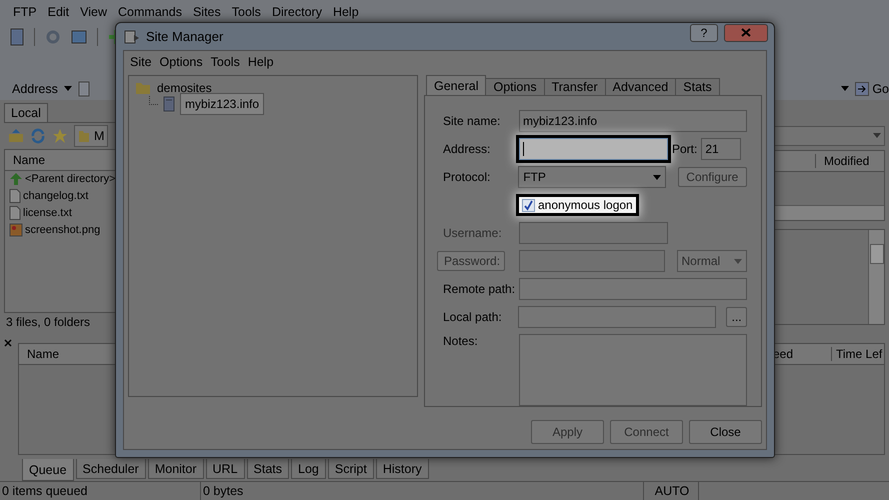  I want to click on folder-up-icon, so click(16, 136).